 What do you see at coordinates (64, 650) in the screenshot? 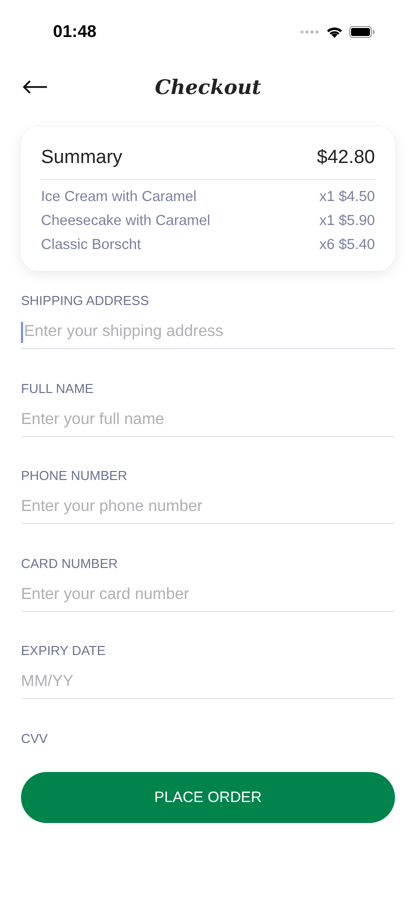
I see `field-label: EXPIRY DATE` at bounding box center [64, 650].